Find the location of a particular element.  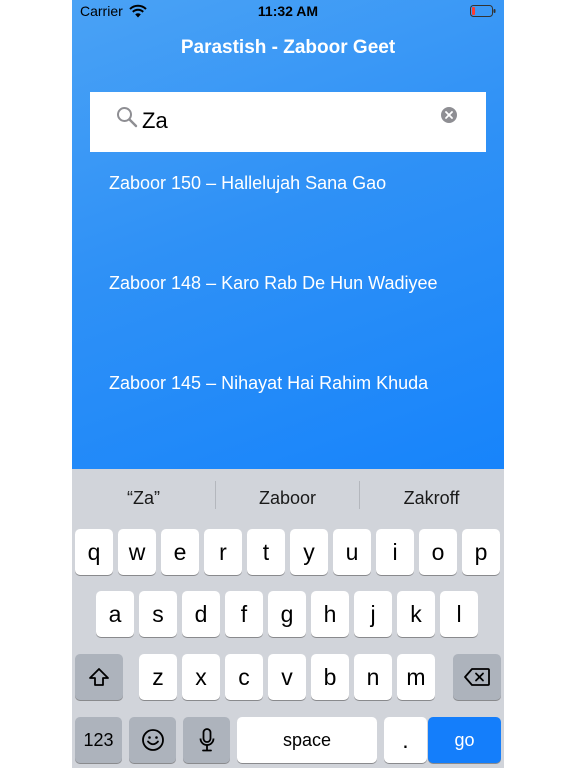

key-t: t is located at coordinates (266, 552).